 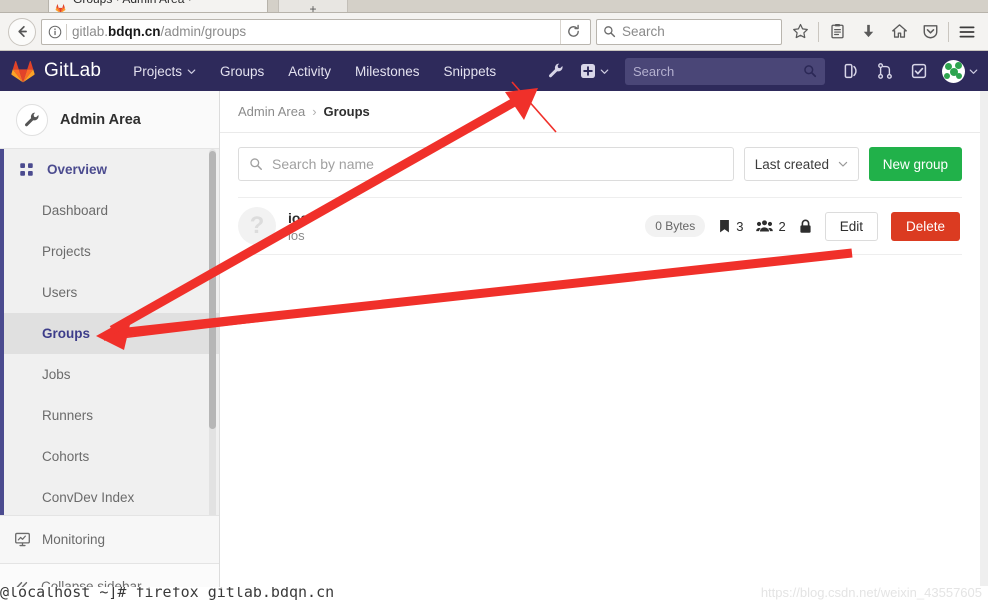 I want to click on address-bar-divider, so click(x=66, y=31).